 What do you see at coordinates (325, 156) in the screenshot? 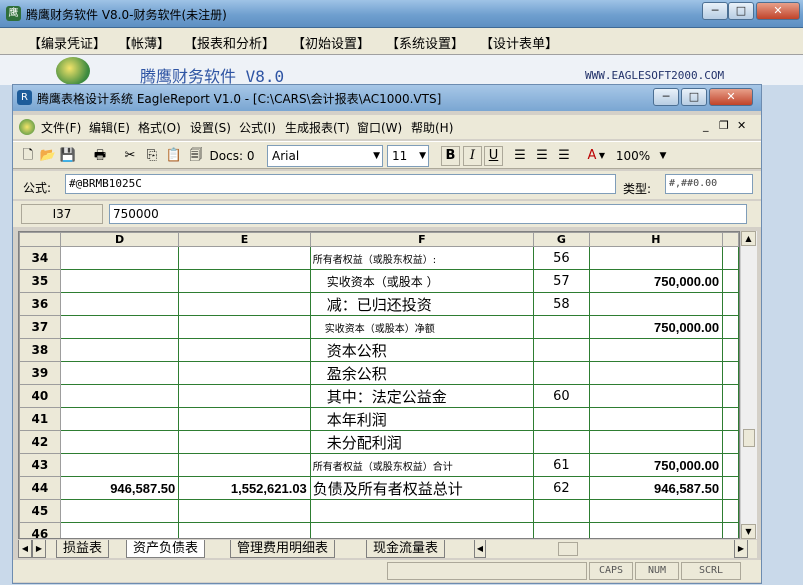
I see `font-family-select: Arial ▼` at bounding box center [325, 156].